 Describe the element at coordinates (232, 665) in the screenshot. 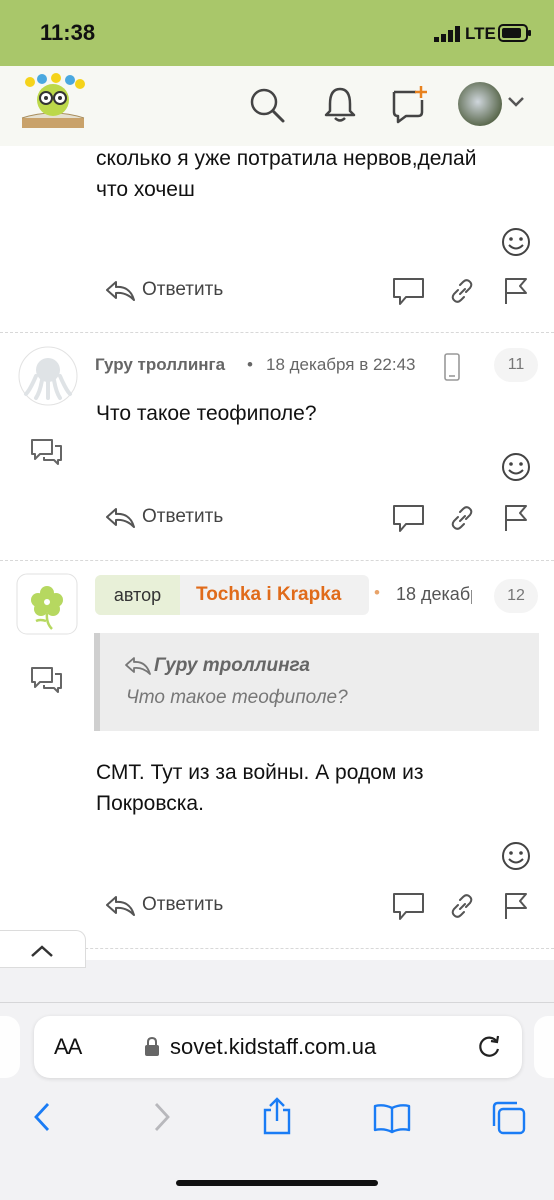

I see `quote-author: Гуру троллинга` at that location.